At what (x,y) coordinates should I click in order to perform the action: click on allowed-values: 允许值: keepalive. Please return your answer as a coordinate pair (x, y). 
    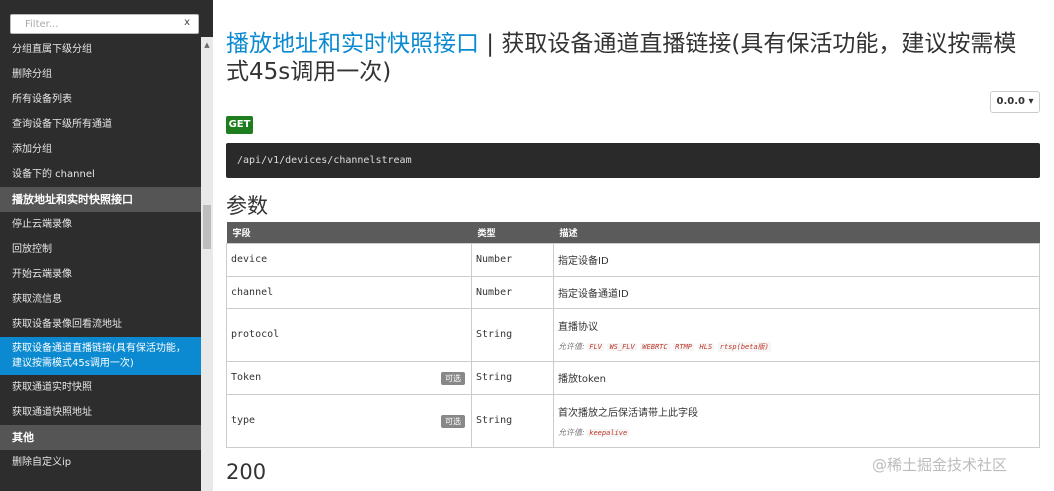
    Looking at the image, I should click on (798, 432).